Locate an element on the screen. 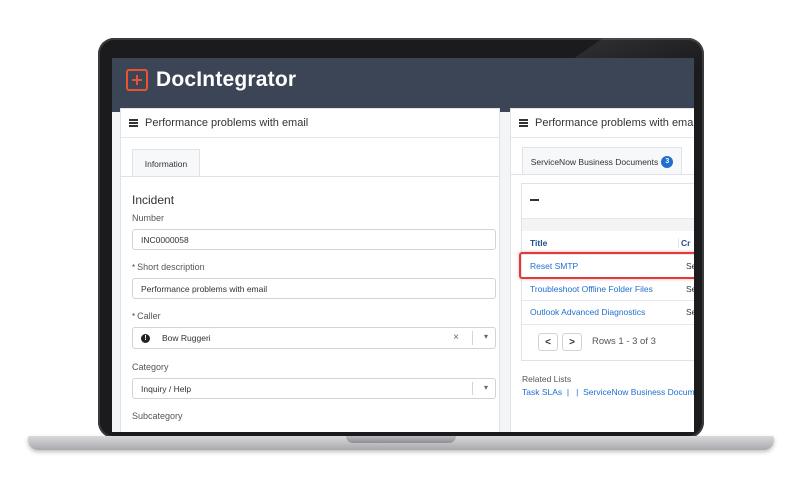 The width and height of the screenshot is (800, 500). table-row: Outlook Advanced Diagnostics Se is located at coordinates (608, 311).